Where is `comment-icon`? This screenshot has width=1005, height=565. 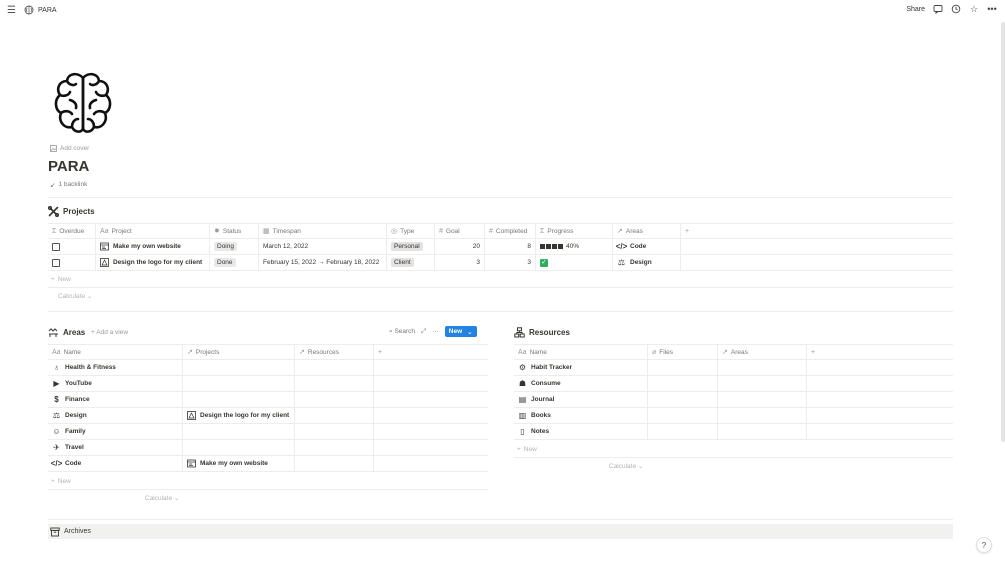 comment-icon is located at coordinates (938, 9).